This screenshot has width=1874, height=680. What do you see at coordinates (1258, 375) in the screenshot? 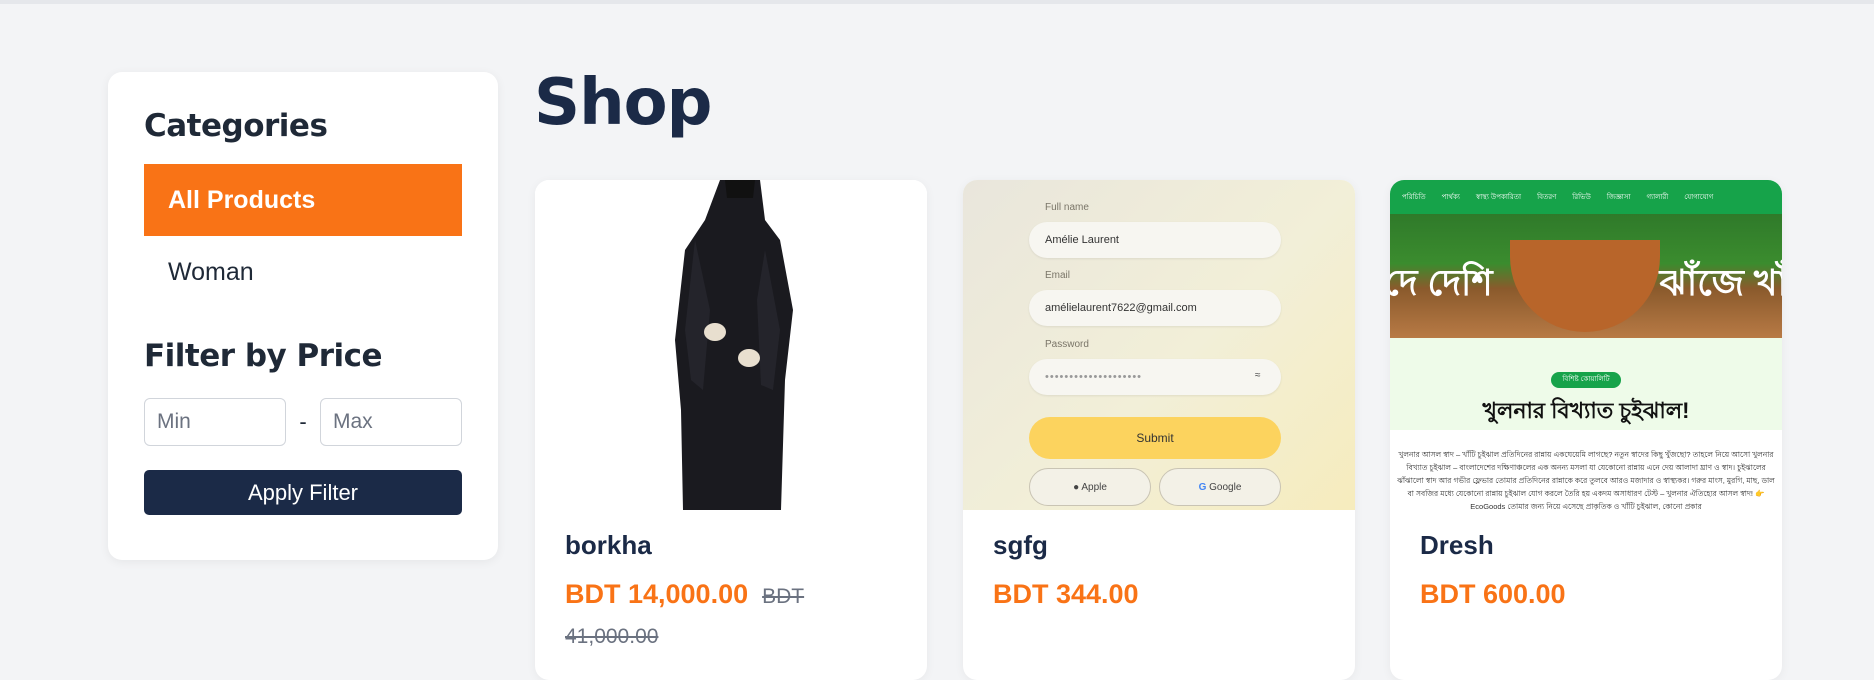
I see `eye-off-icon: ≈` at bounding box center [1258, 375].